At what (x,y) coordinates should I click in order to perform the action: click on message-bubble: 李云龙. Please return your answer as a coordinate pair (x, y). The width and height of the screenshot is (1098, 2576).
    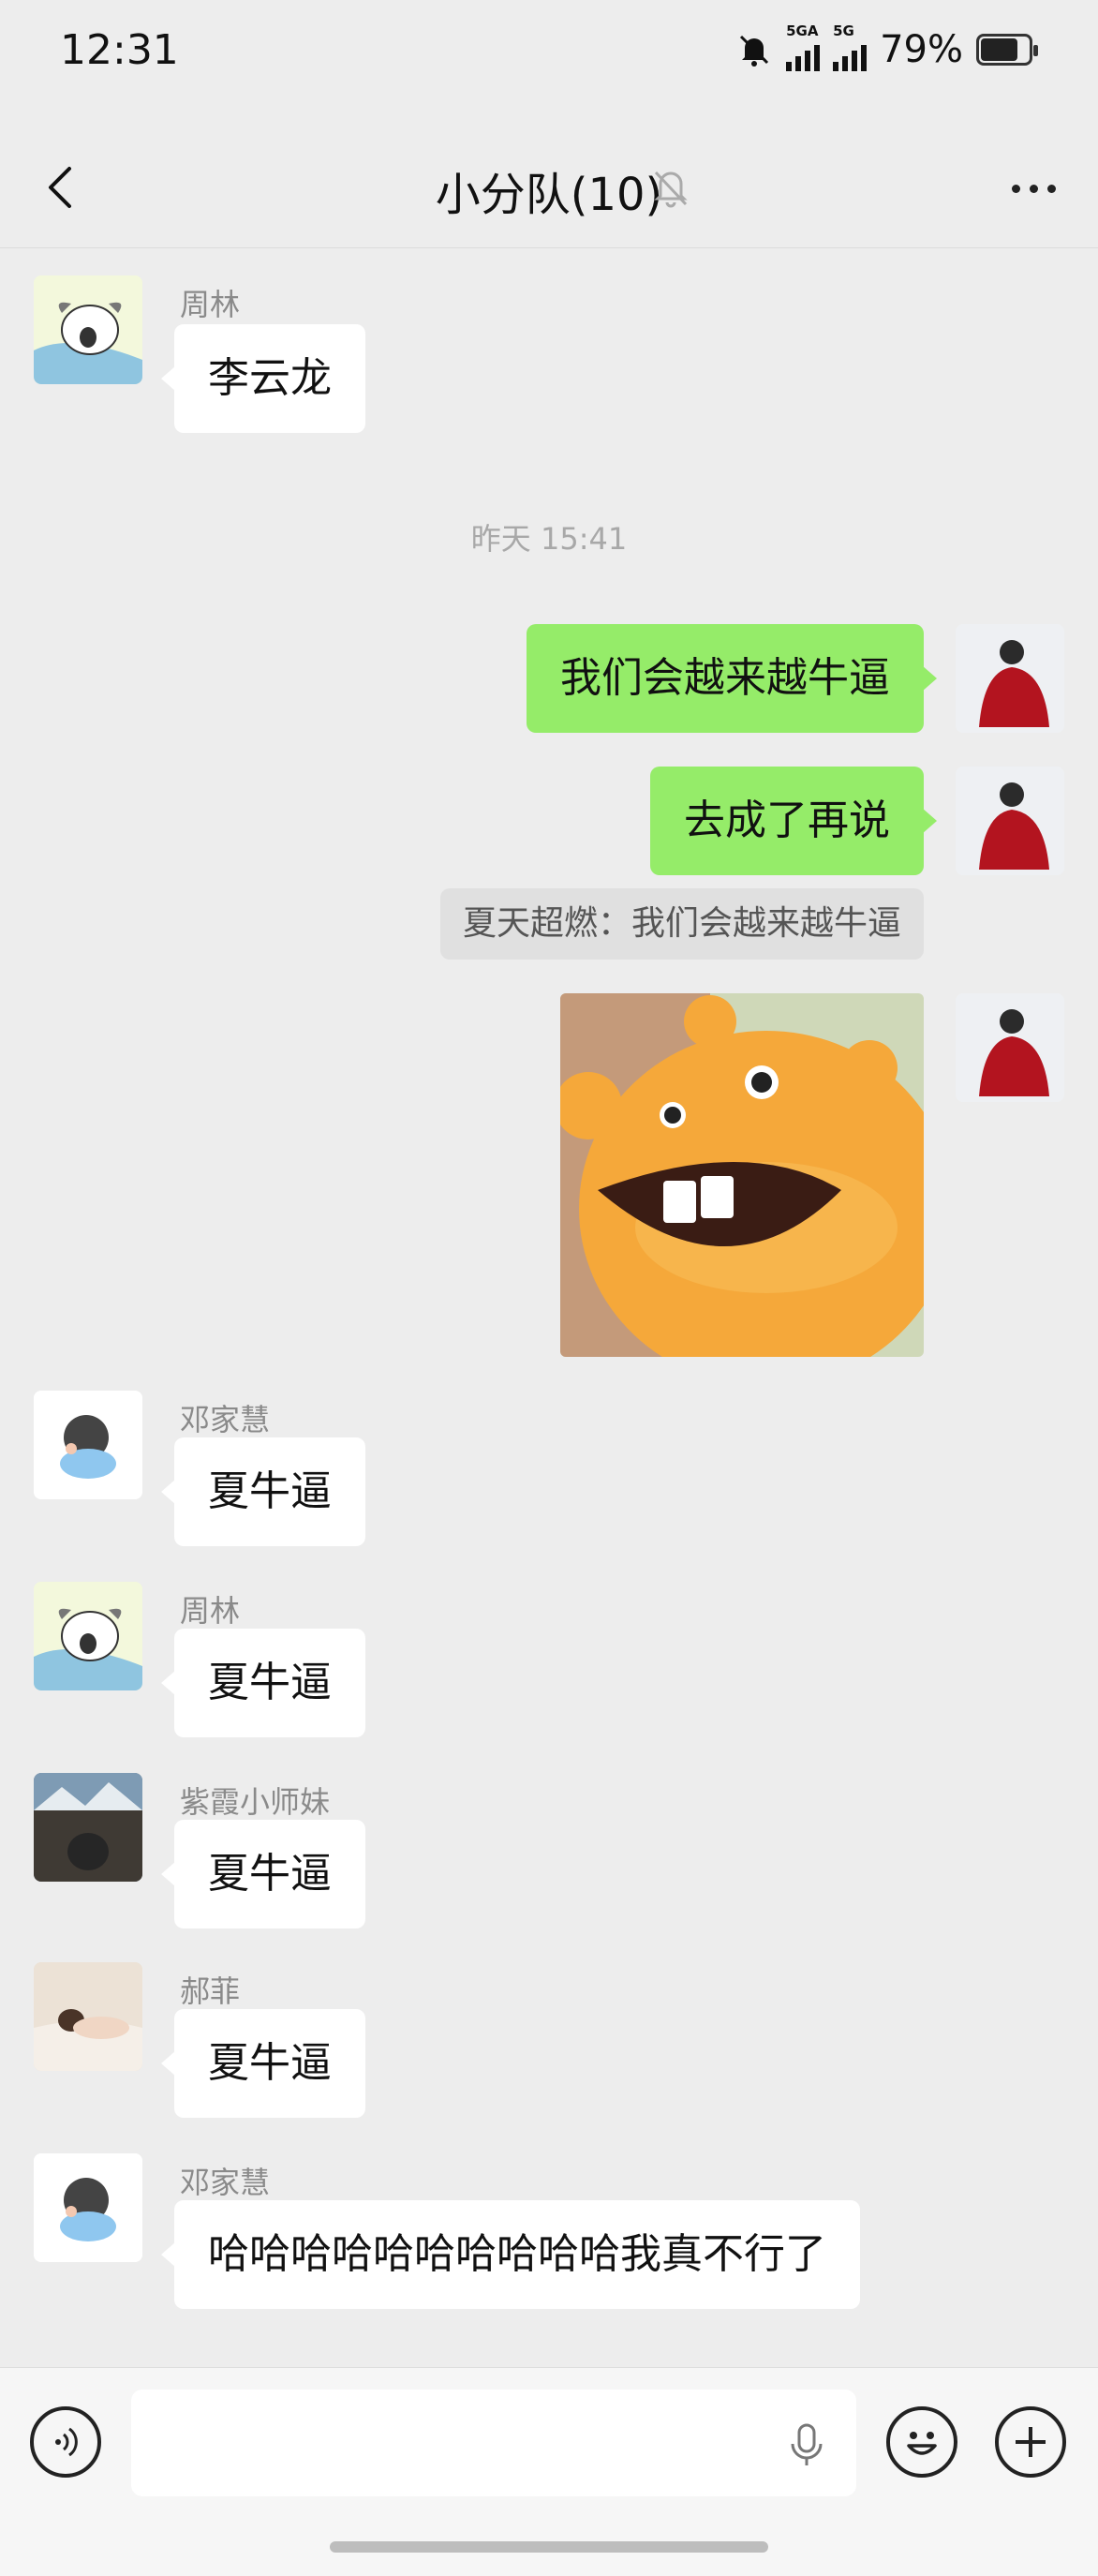
    Looking at the image, I should click on (263, 378).